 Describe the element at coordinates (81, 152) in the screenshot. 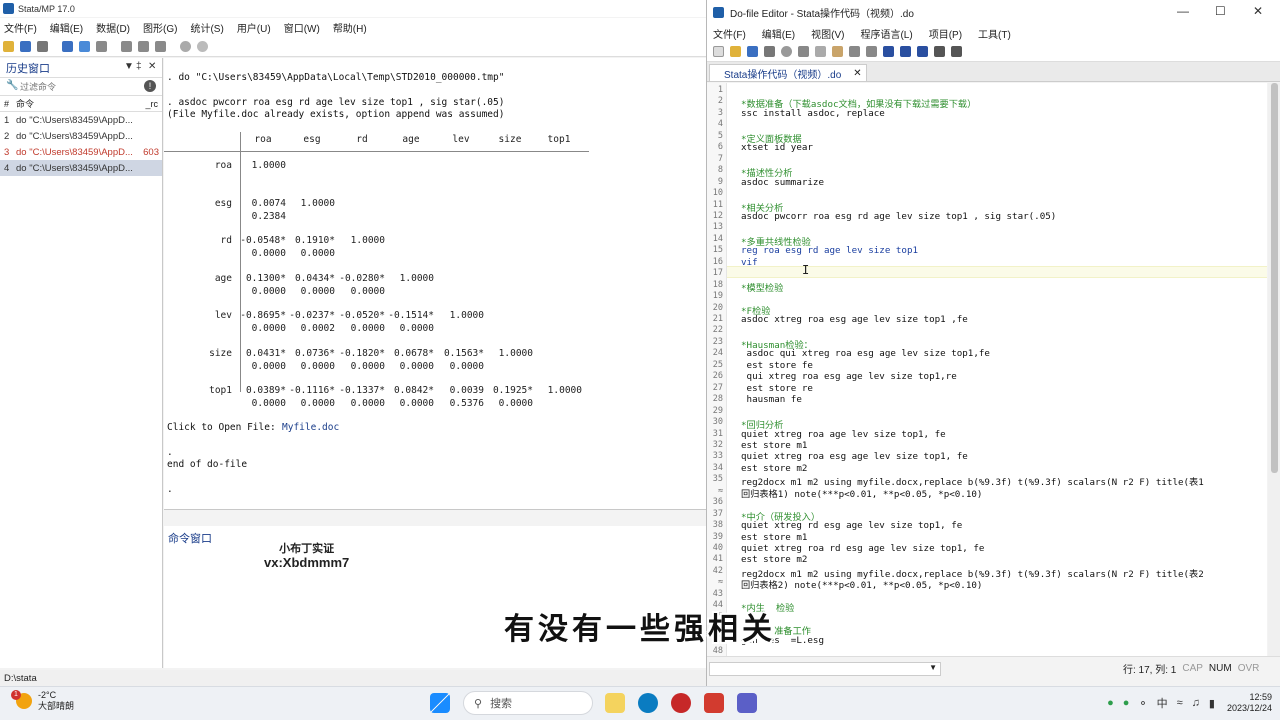

I see `history-row: 3 do "C:\Users\83459\AppD... 603` at that location.